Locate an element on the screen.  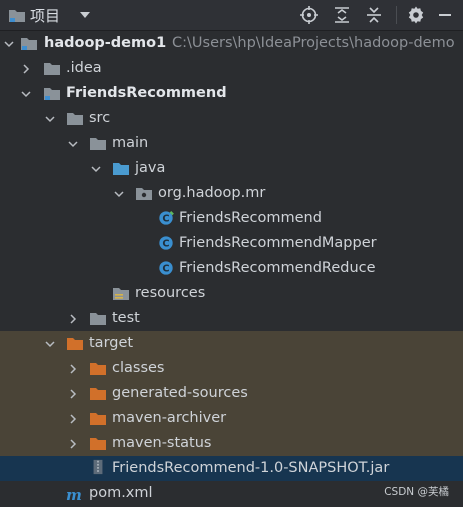
tree-item-maven-archiver: maven-archiver is located at coordinates (231, 418).